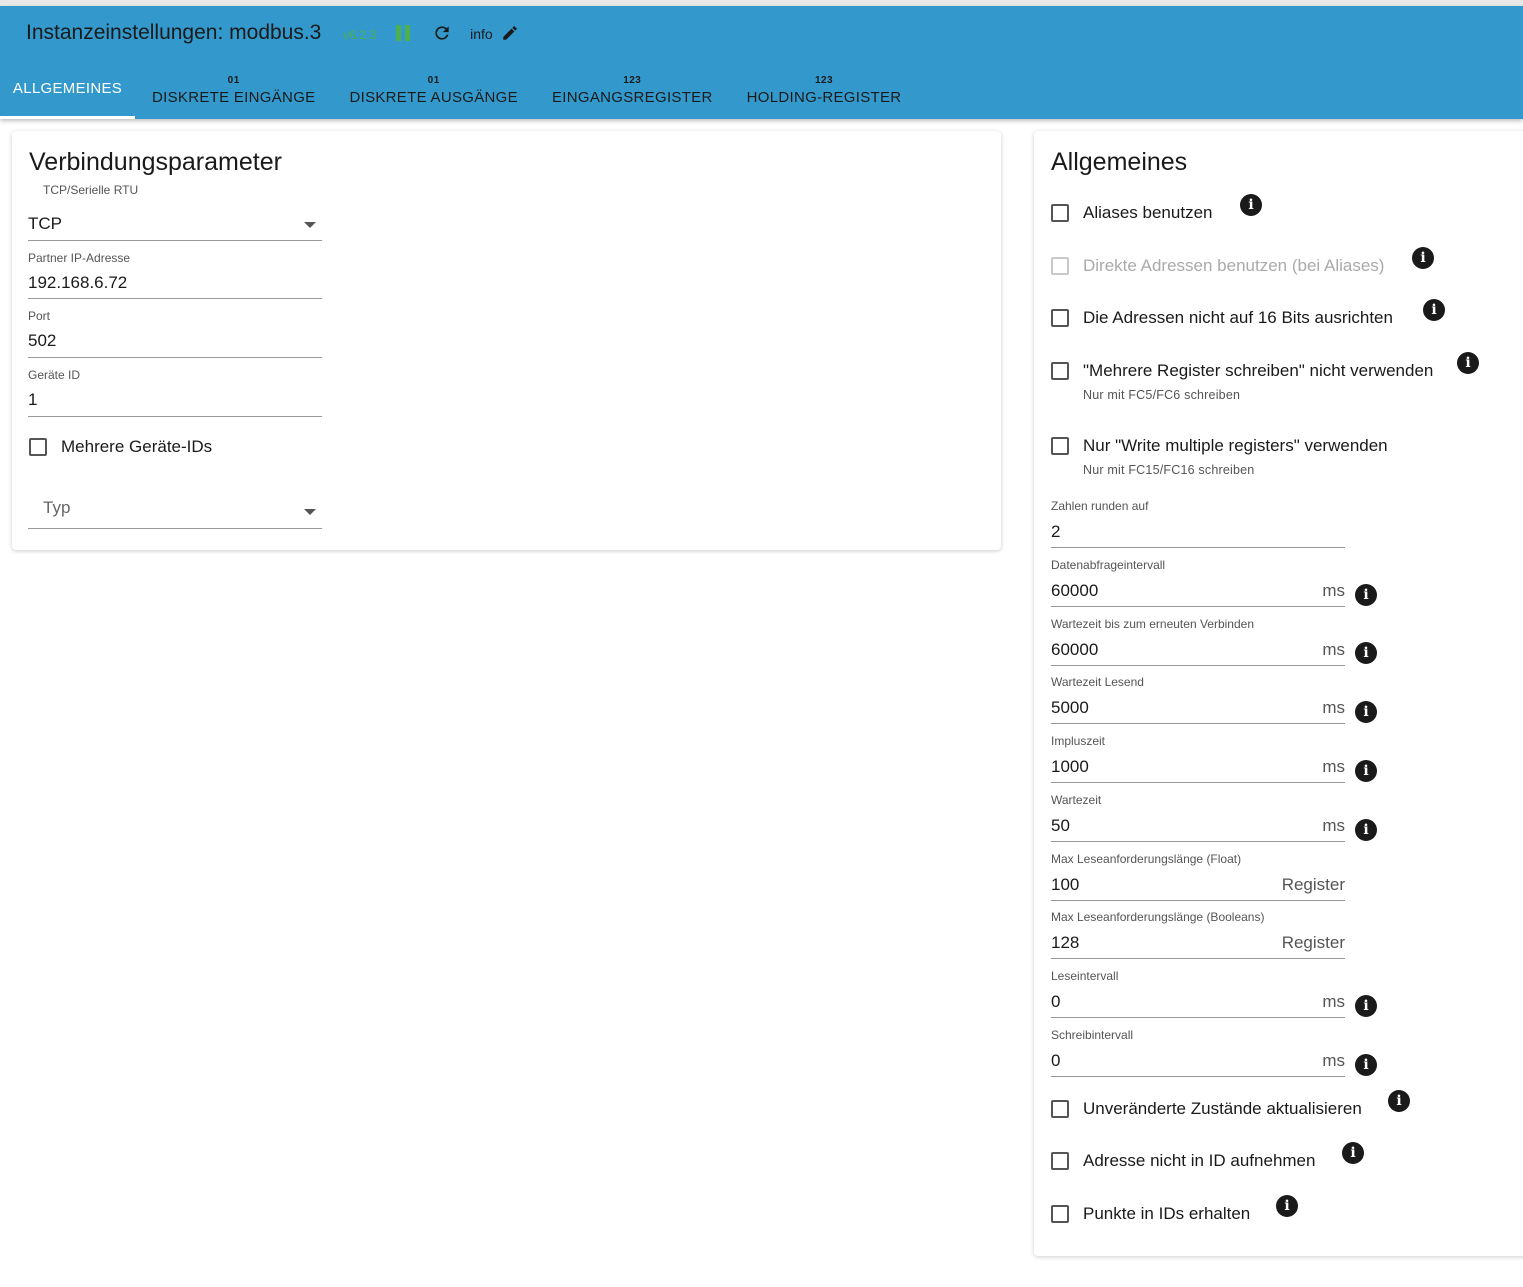  Describe the element at coordinates (1198, 994) in the screenshot. I see `settings-input: Leseintervall 0 ms` at that location.